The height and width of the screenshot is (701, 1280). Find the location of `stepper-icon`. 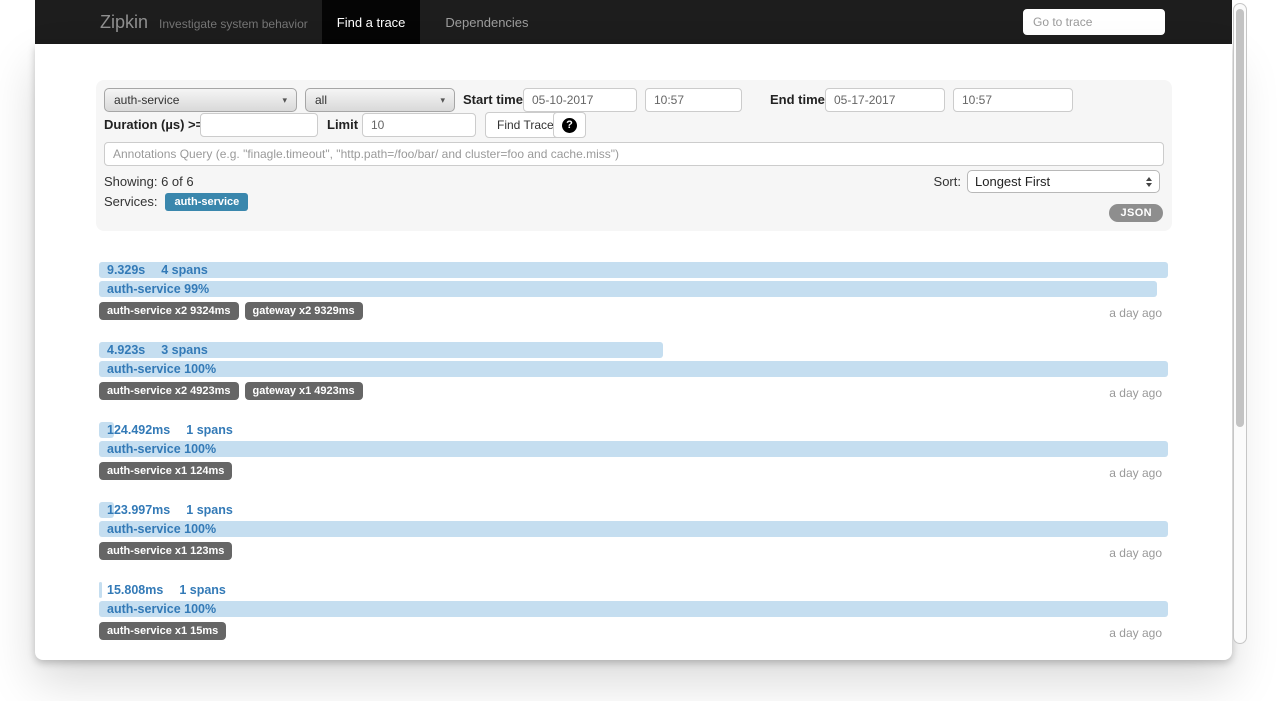

stepper-icon is located at coordinates (1149, 181).